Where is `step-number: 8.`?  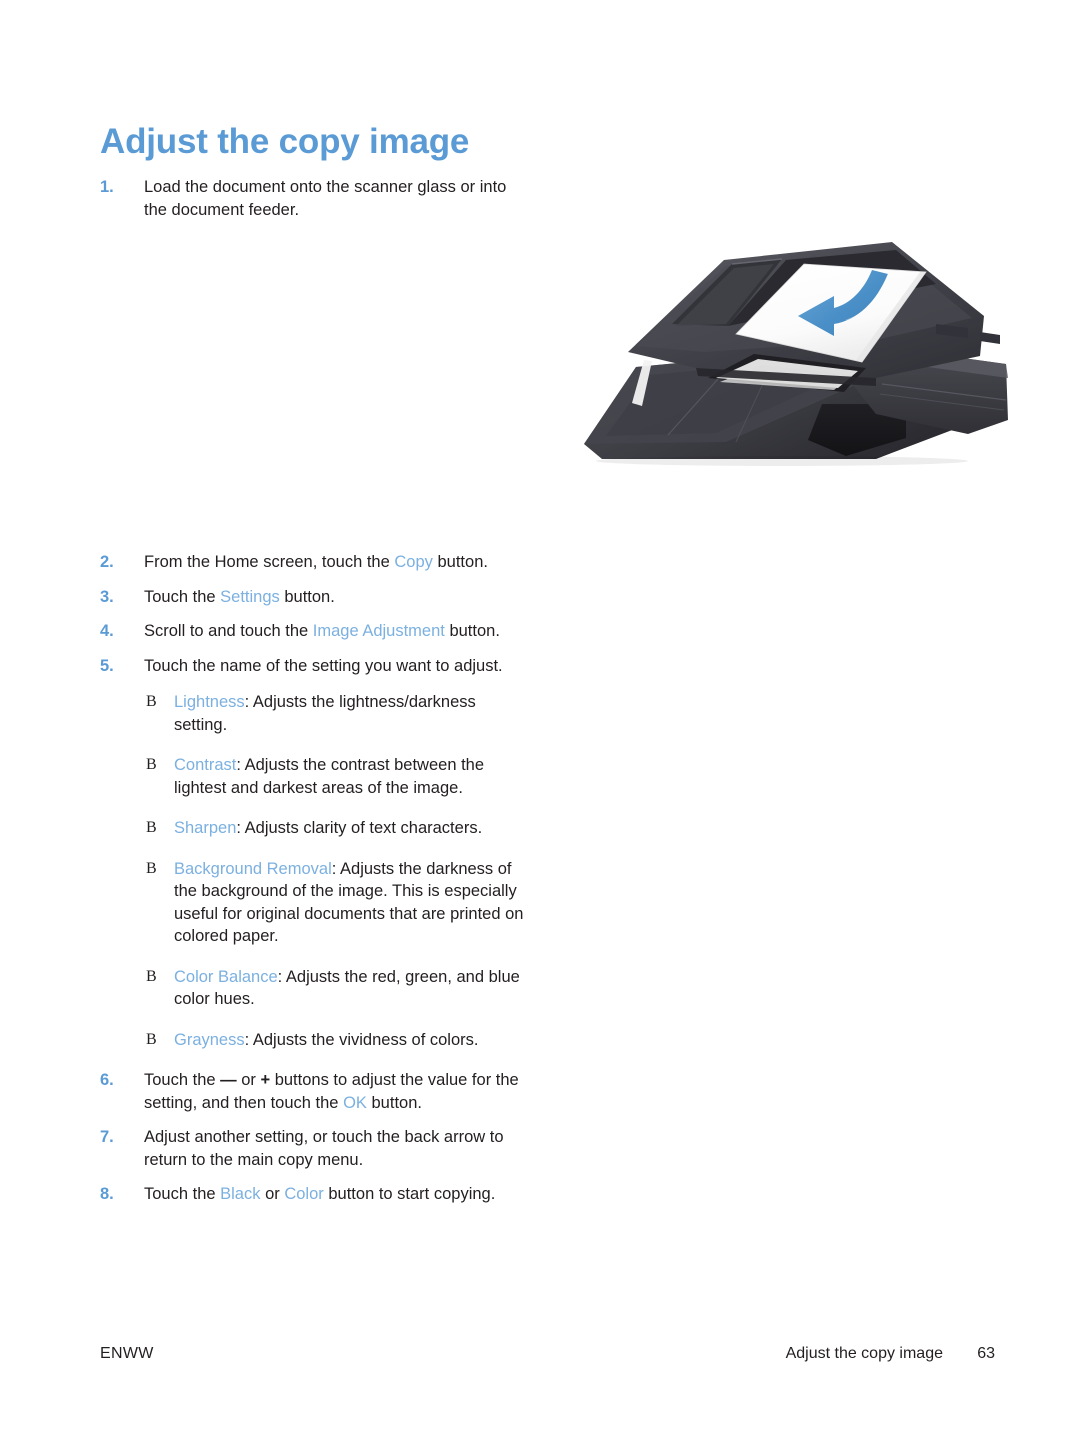 step-number: 8. is located at coordinates (107, 1194).